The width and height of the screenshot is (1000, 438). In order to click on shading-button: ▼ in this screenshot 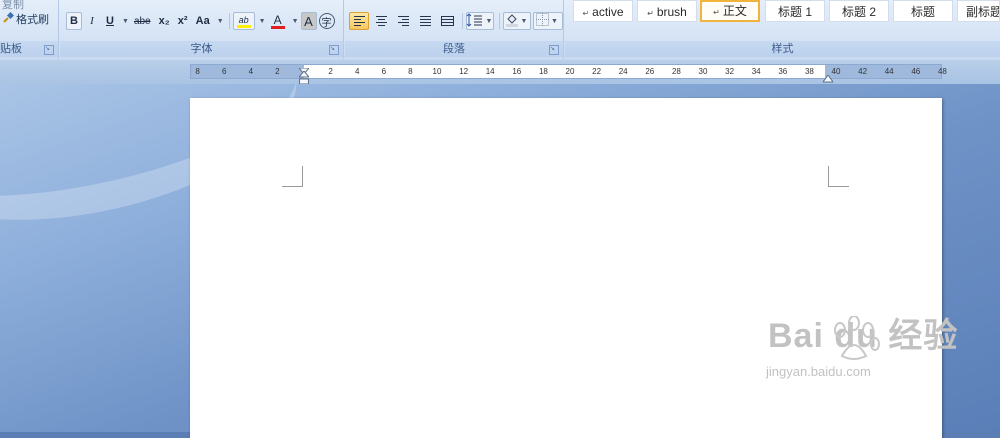, I will do `click(517, 21)`.